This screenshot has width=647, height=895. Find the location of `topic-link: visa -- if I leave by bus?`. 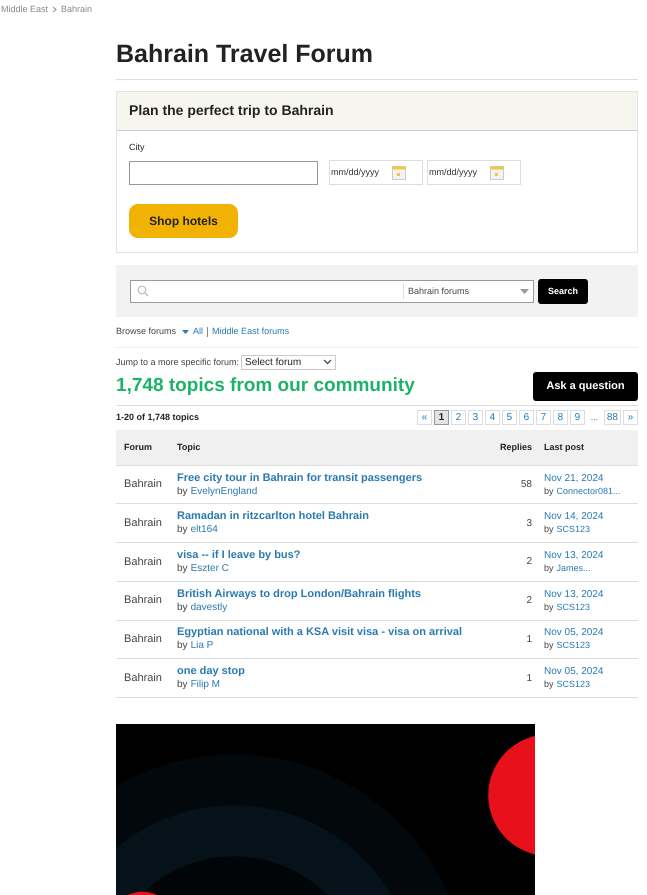

topic-link: visa -- if I leave by bus? is located at coordinates (327, 555).